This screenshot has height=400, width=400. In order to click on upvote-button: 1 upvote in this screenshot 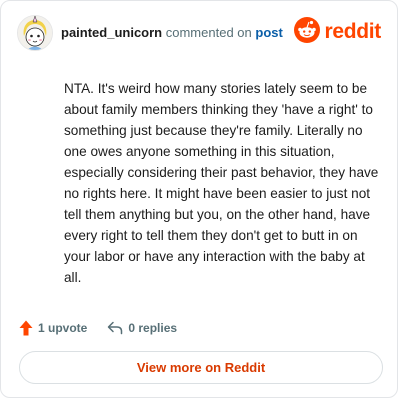, I will do `click(53, 328)`.